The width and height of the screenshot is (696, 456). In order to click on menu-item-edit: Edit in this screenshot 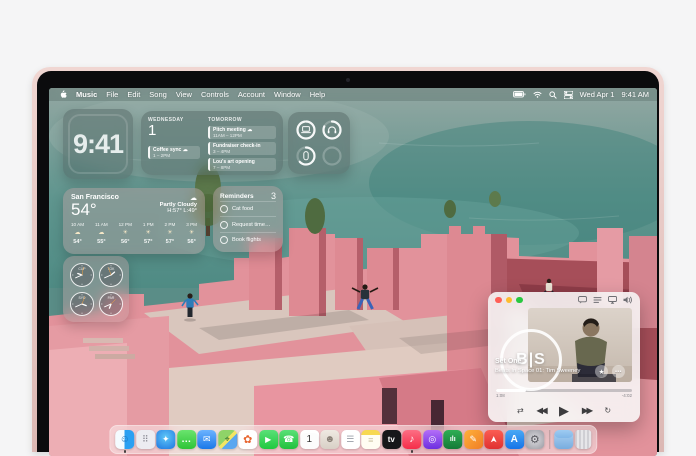, I will do `click(133, 94)`.